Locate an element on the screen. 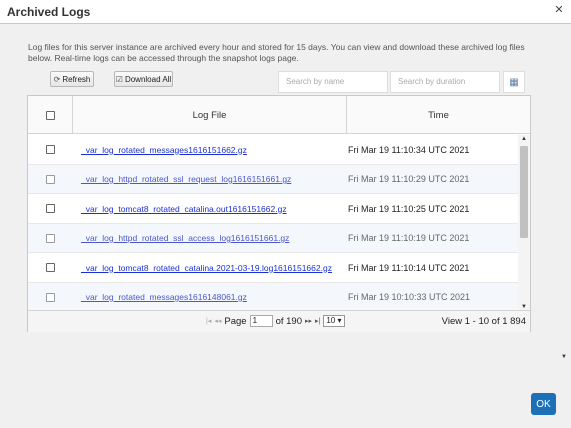 This screenshot has width=571, height=428. log-time: Fri Mar 19 11:10:29 UTC 2021 is located at coordinates (409, 179).